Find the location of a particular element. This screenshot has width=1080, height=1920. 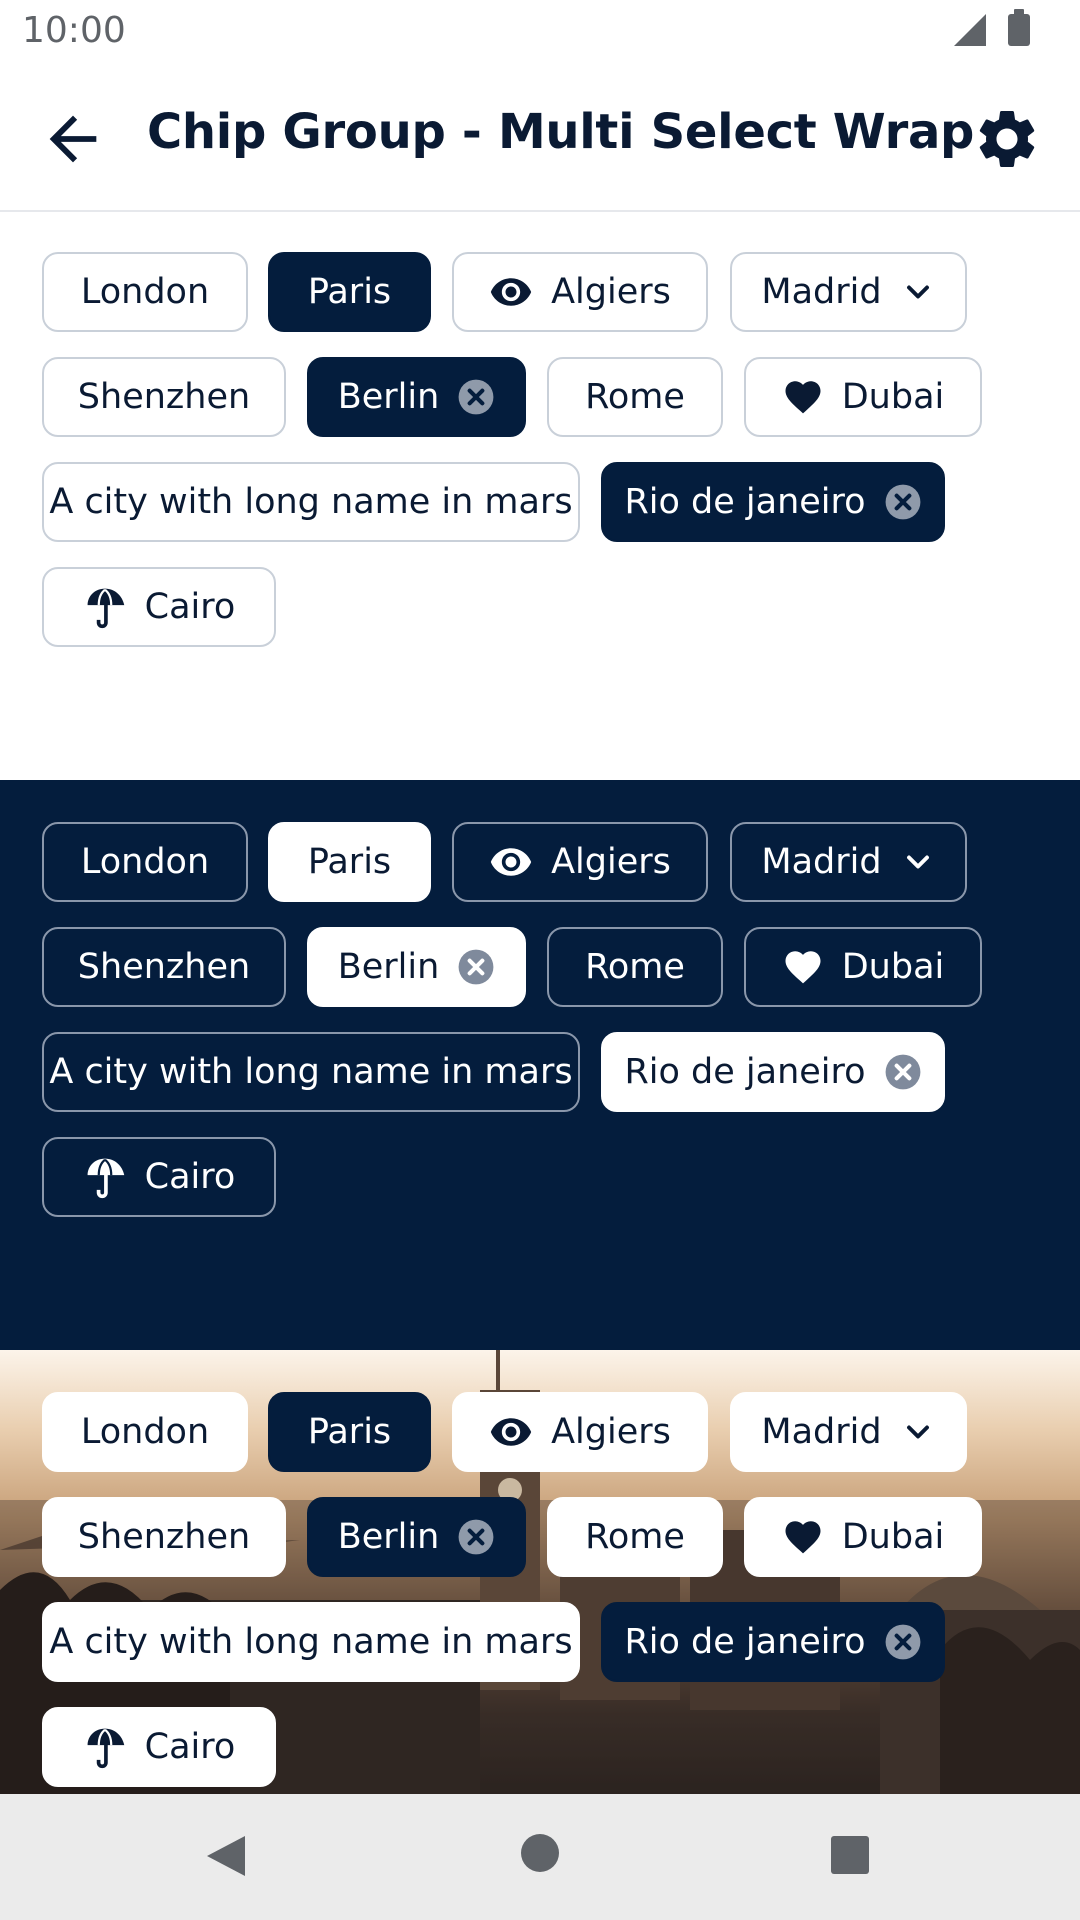

arrow-back-icon is located at coordinates (73, 139).